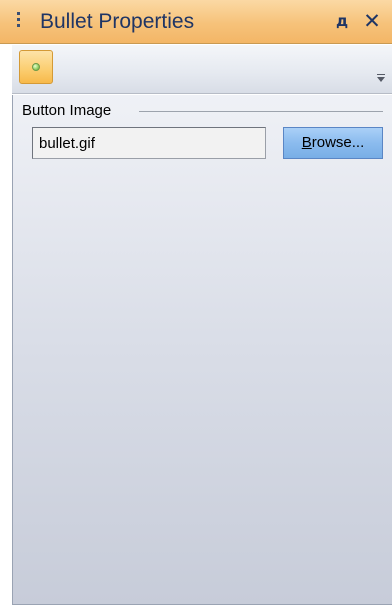  I want to click on panel-title: Bullet Properties, so click(117, 21).